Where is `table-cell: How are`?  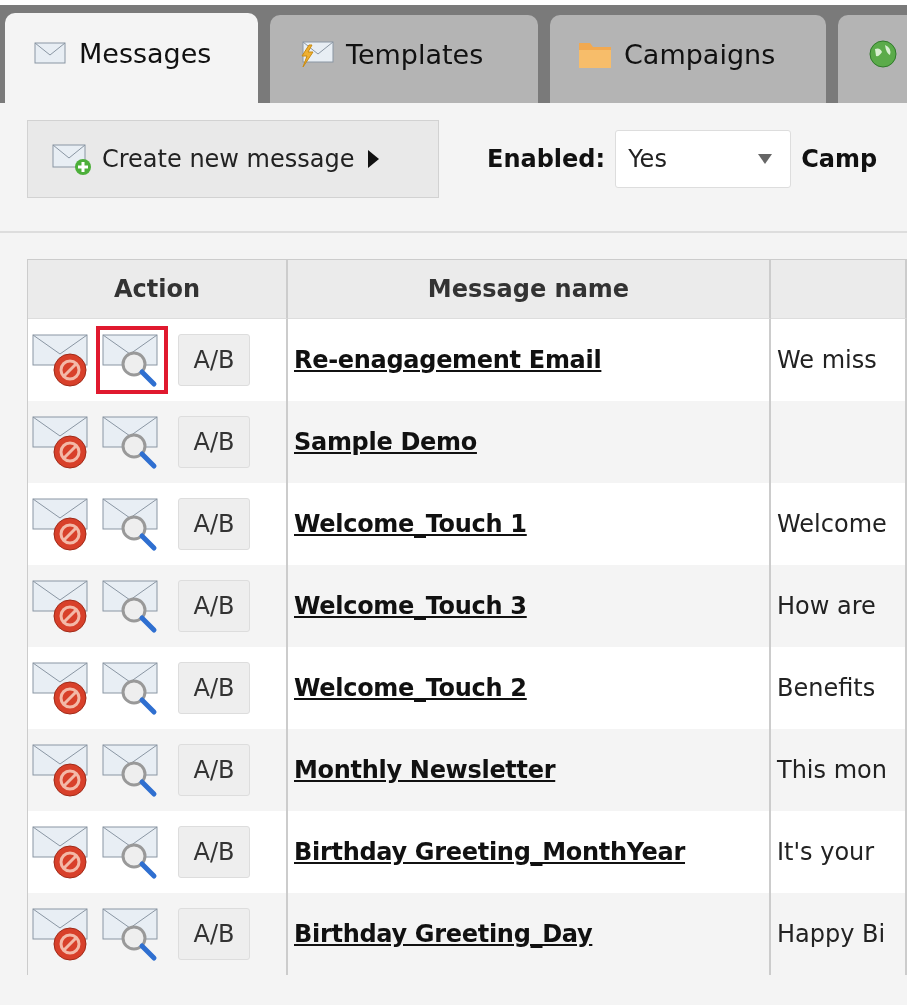 table-cell: How are is located at coordinates (839, 606).